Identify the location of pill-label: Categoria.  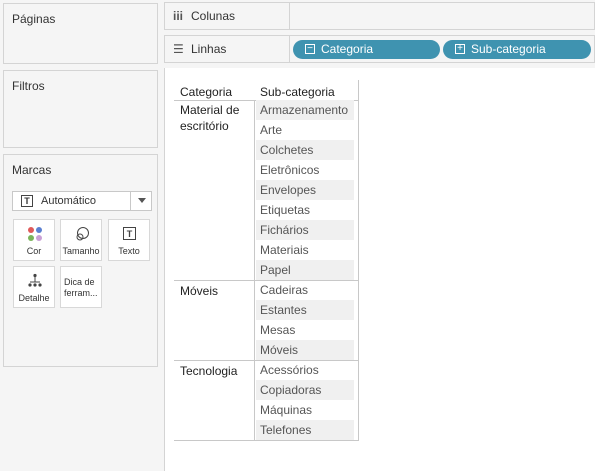
(347, 49).